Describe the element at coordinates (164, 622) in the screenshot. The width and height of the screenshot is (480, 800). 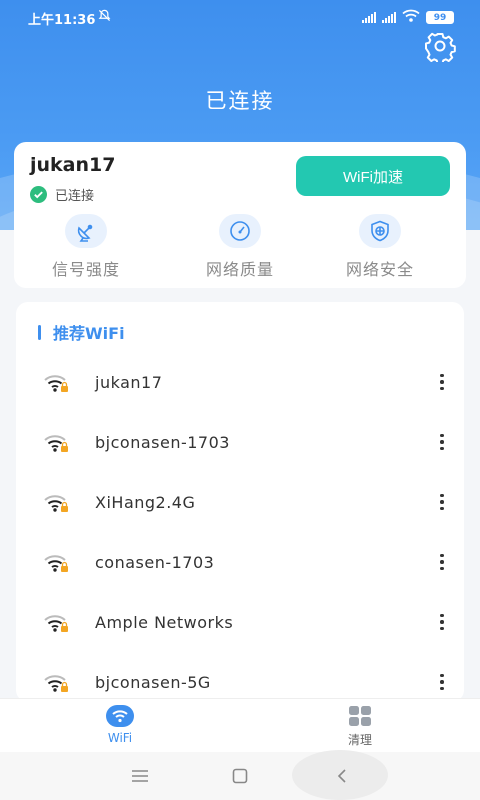
I see `network-name: Ample Networks` at that location.